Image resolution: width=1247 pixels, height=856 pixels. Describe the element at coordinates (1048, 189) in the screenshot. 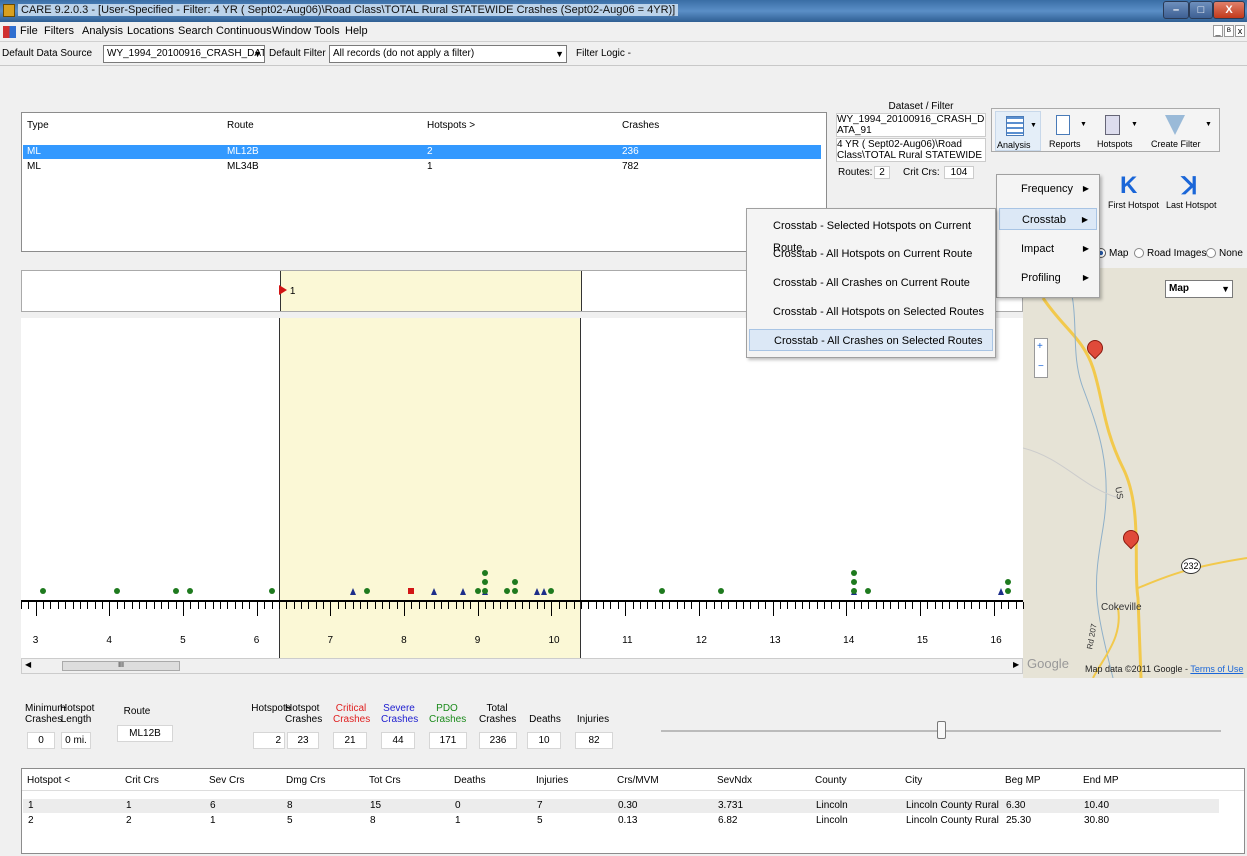

I see `menu-item-frequency: Frequency ▶` at that location.